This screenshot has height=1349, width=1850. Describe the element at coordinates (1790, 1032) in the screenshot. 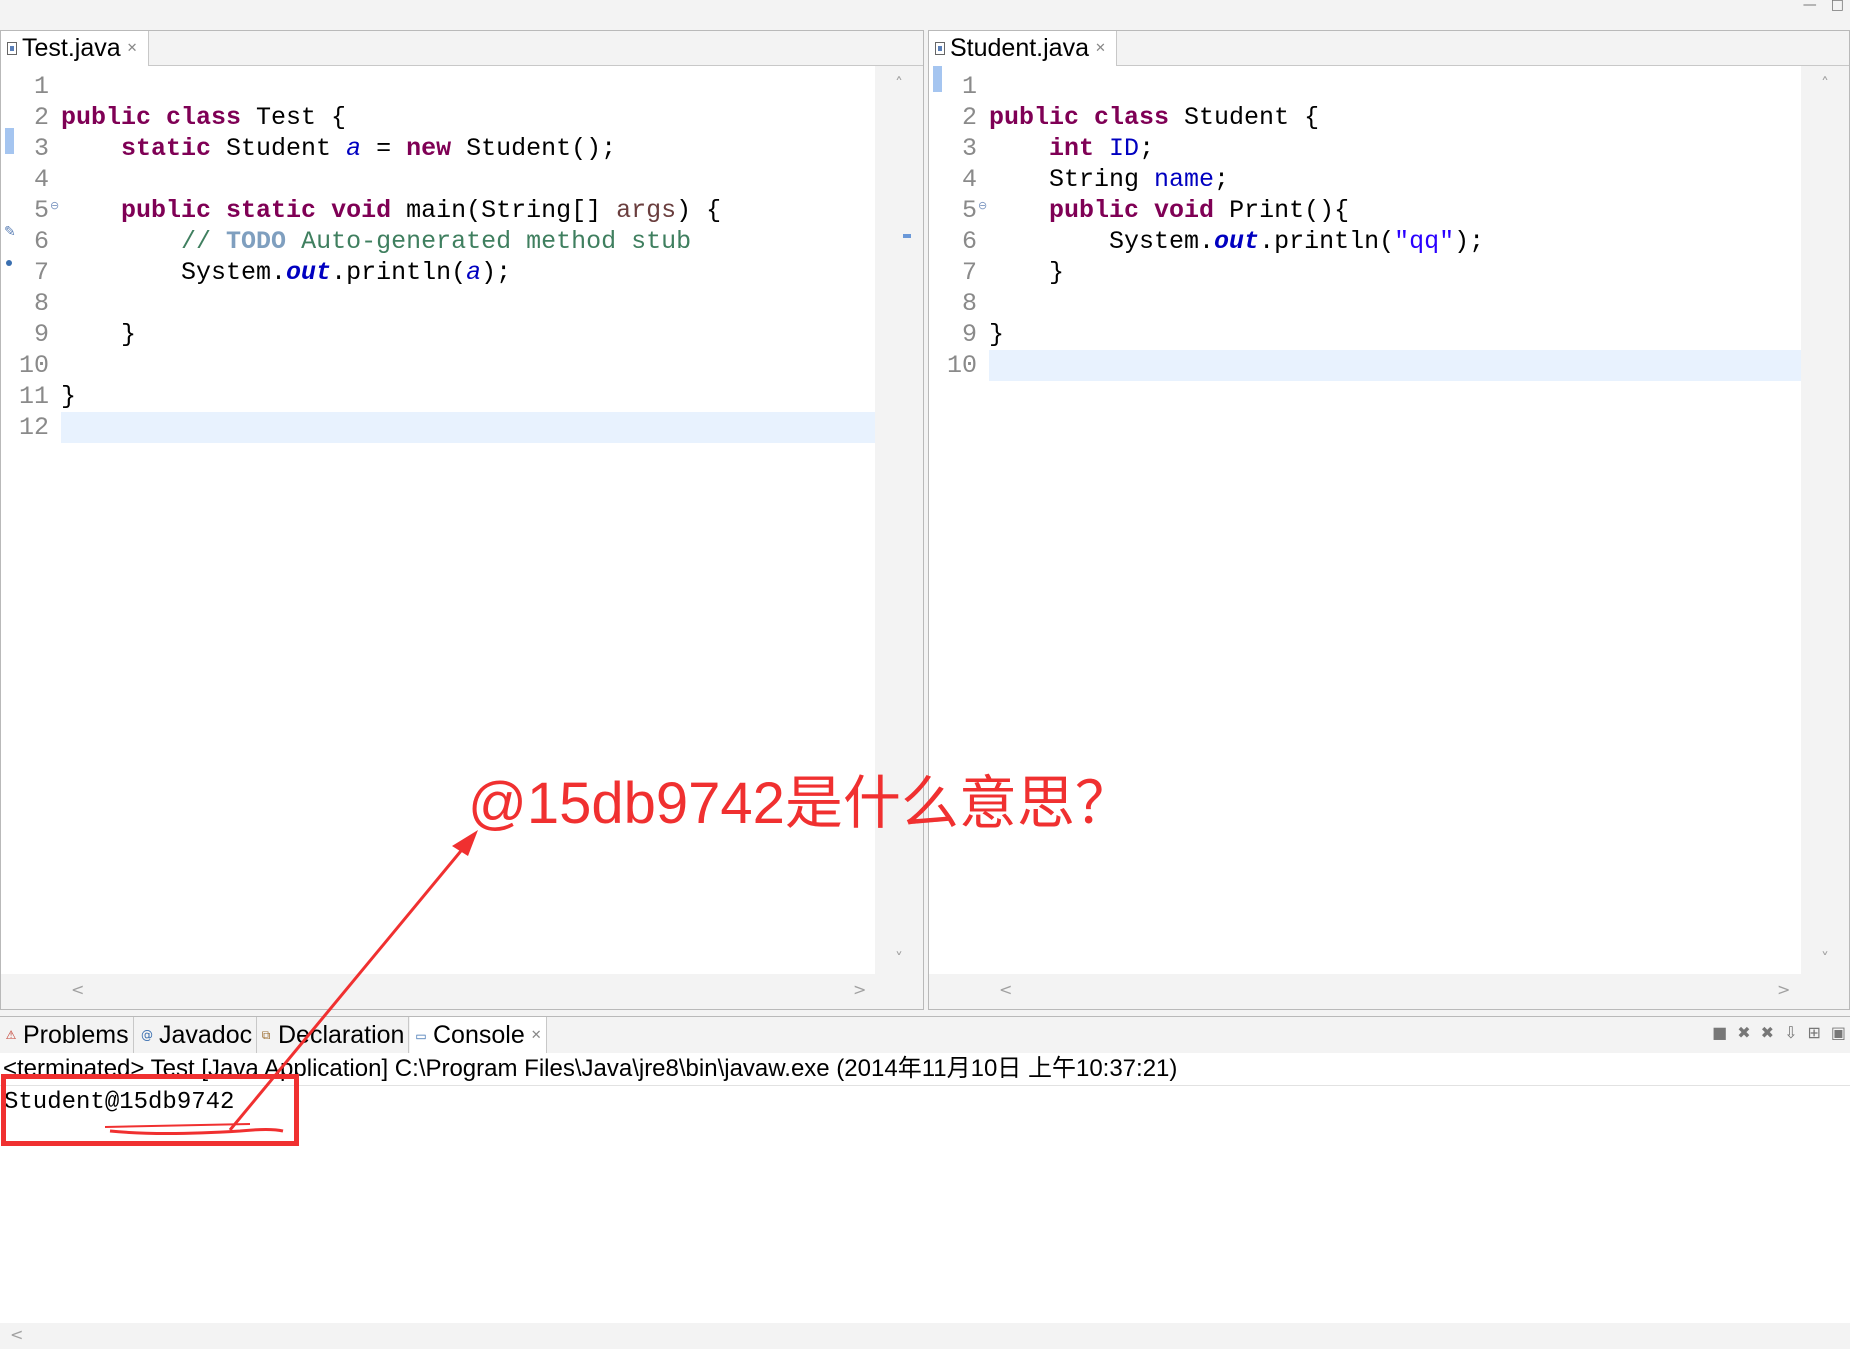

I see `scroll-lock-icon: ⇩` at that location.